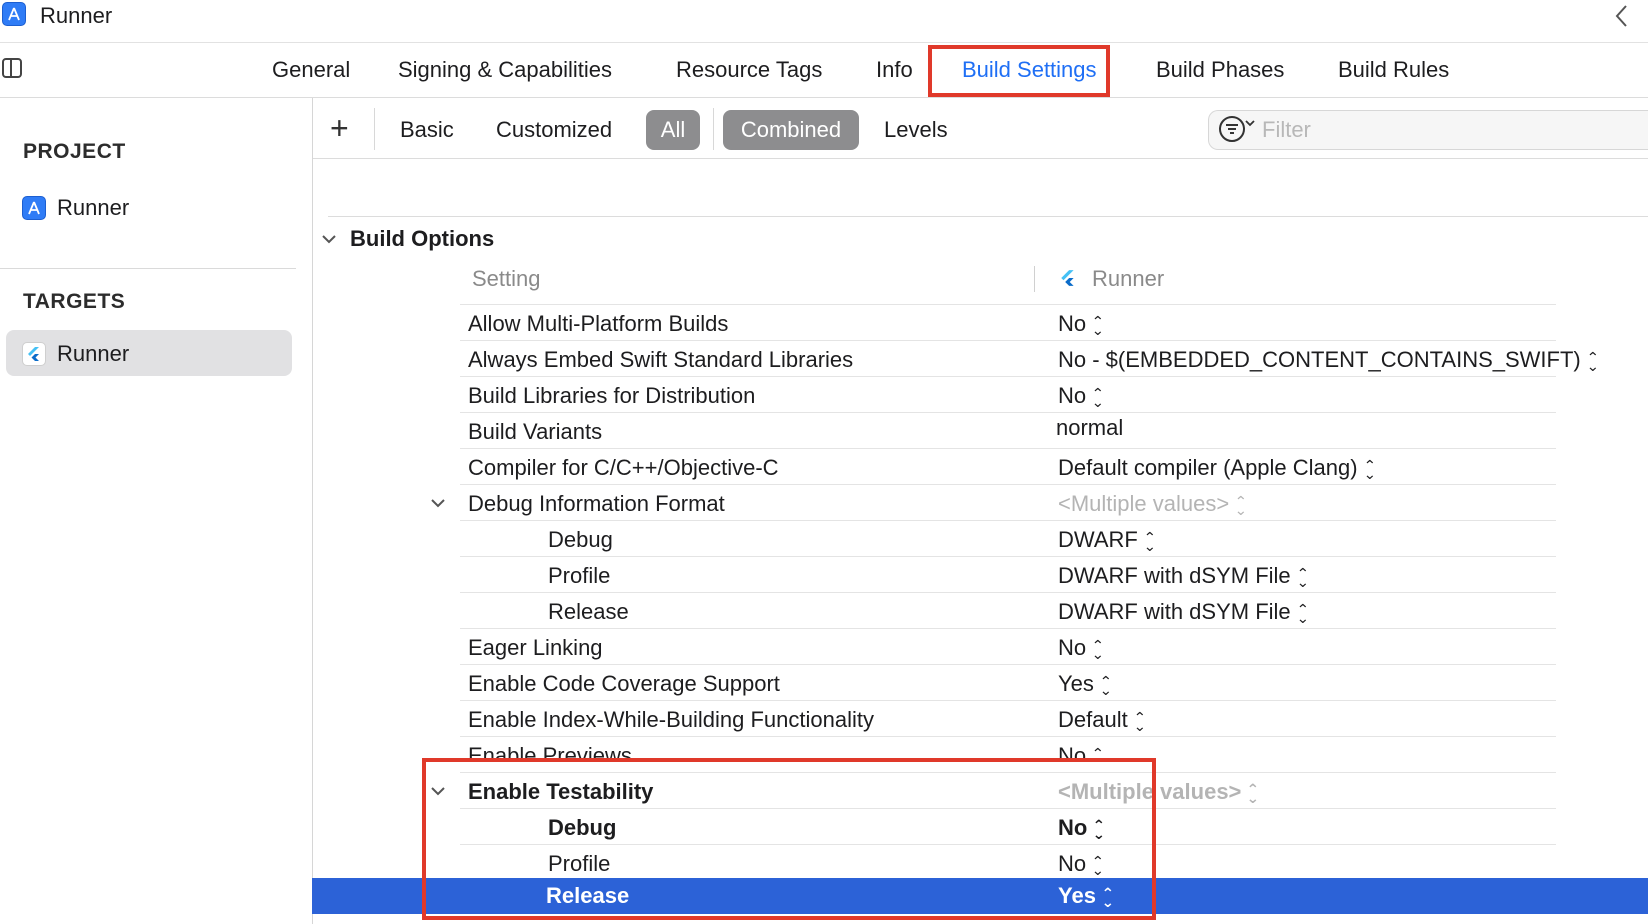 Image resolution: width=1648 pixels, height=924 pixels. What do you see at coordinates (579, 575) in the screenshot?
I see `setting-name: Profile` at bounding box center [579, 575].